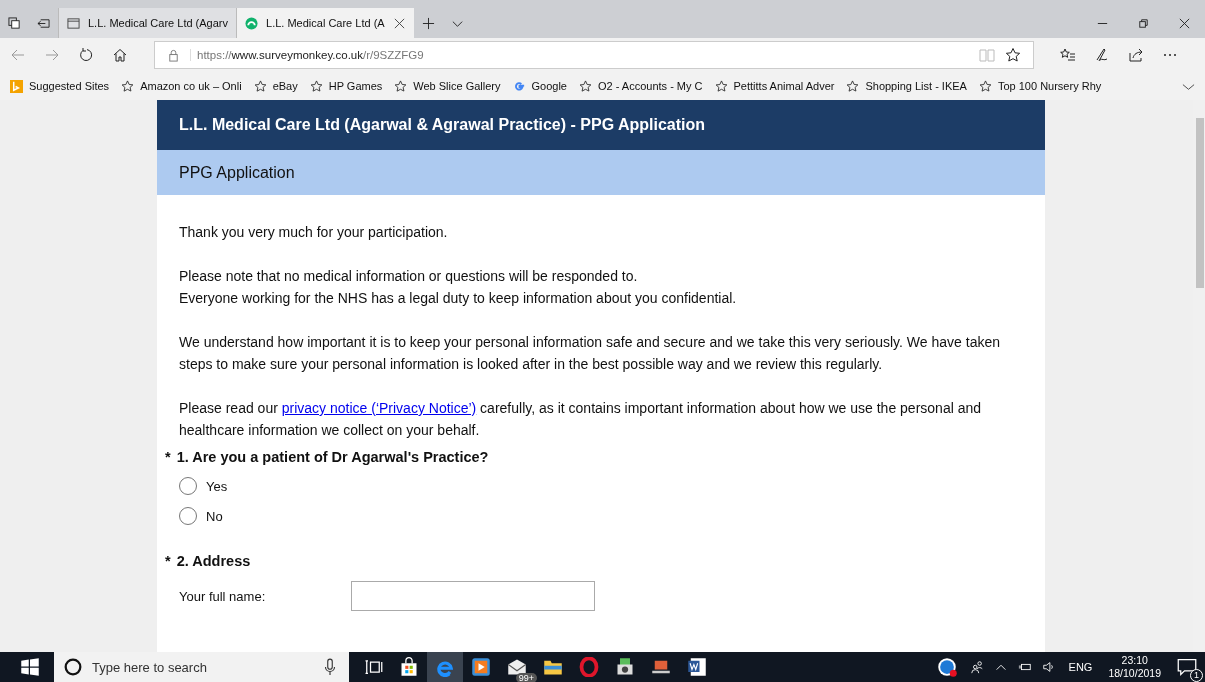  Describe the element at coordinates (519, 86) in the screenshot. I see `google-logo-icon` at that location.